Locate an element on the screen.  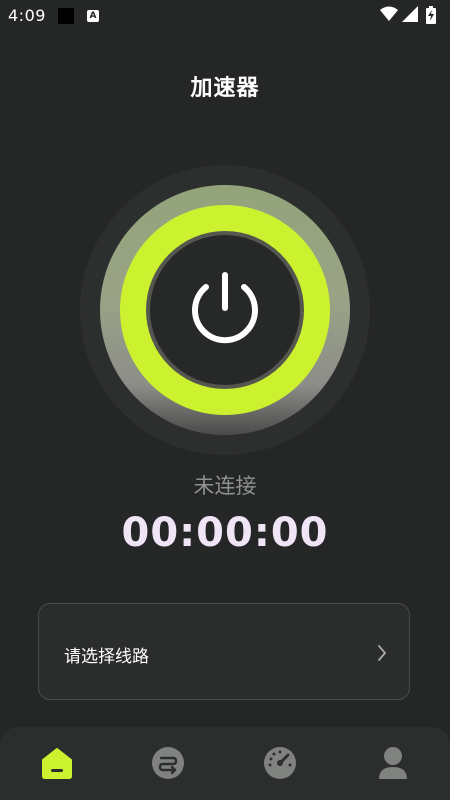
user-icon is located at coordinates (393, 763).